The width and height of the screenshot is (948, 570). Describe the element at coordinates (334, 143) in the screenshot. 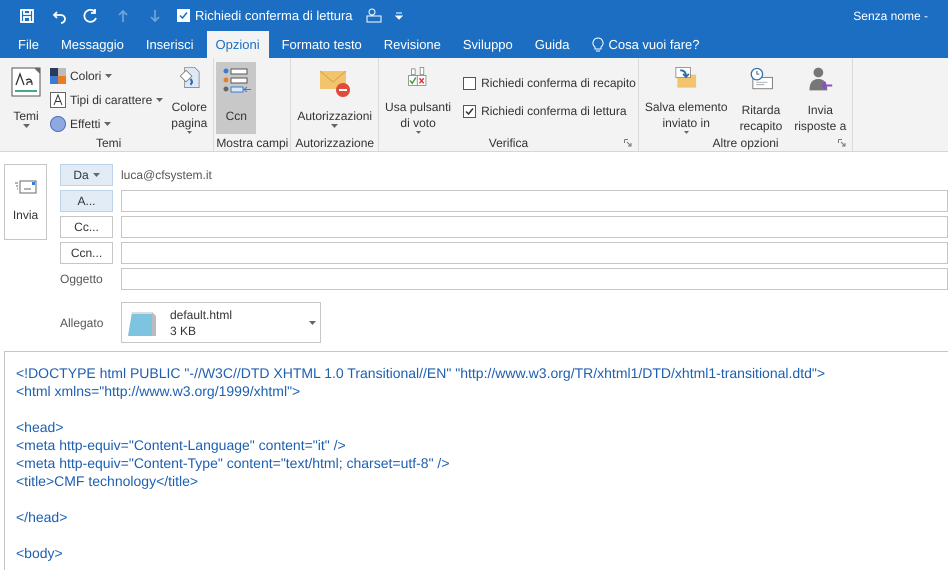

I see `group-label: Autorizzazione` at that location.